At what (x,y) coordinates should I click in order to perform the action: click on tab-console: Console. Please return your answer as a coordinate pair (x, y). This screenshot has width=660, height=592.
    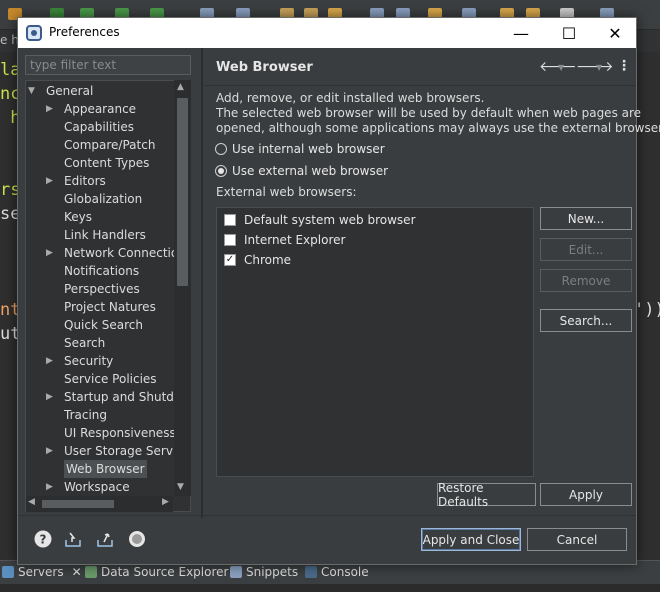
    Looking at the image, I should click on (337, 572).